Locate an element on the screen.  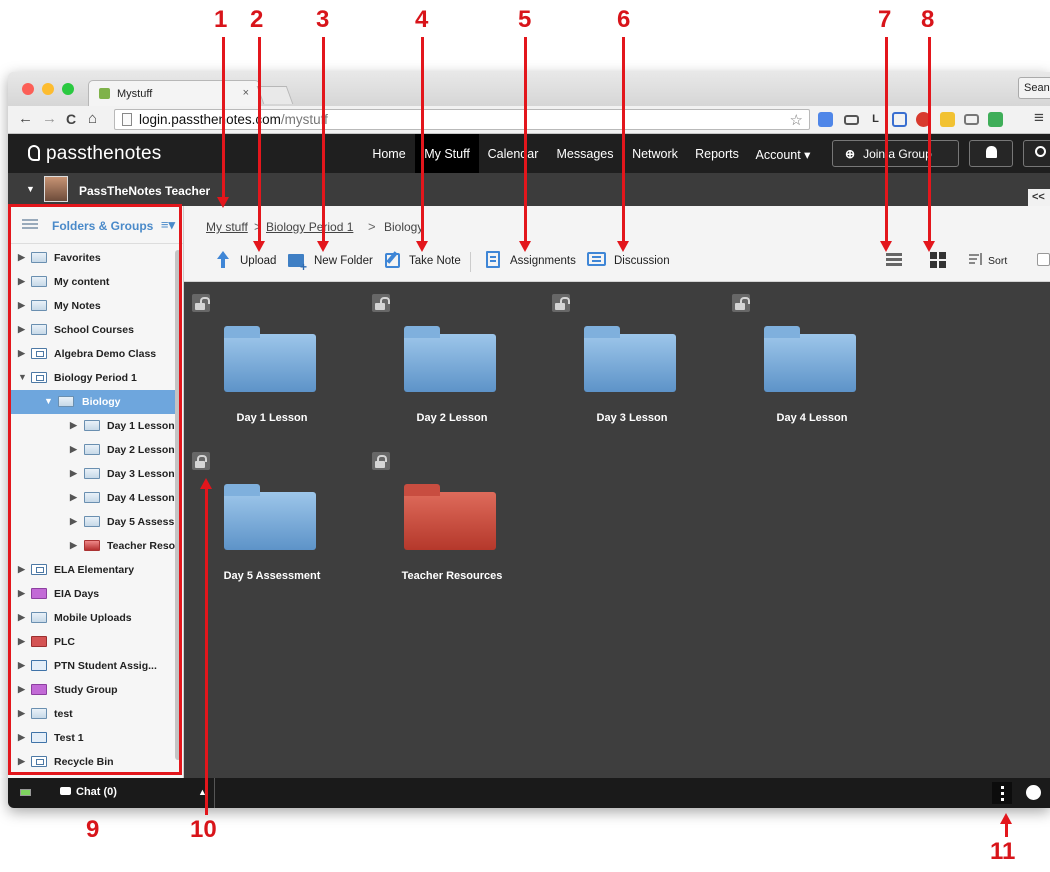
annotation-number-1: 1 is located at coordinates (221, 19).